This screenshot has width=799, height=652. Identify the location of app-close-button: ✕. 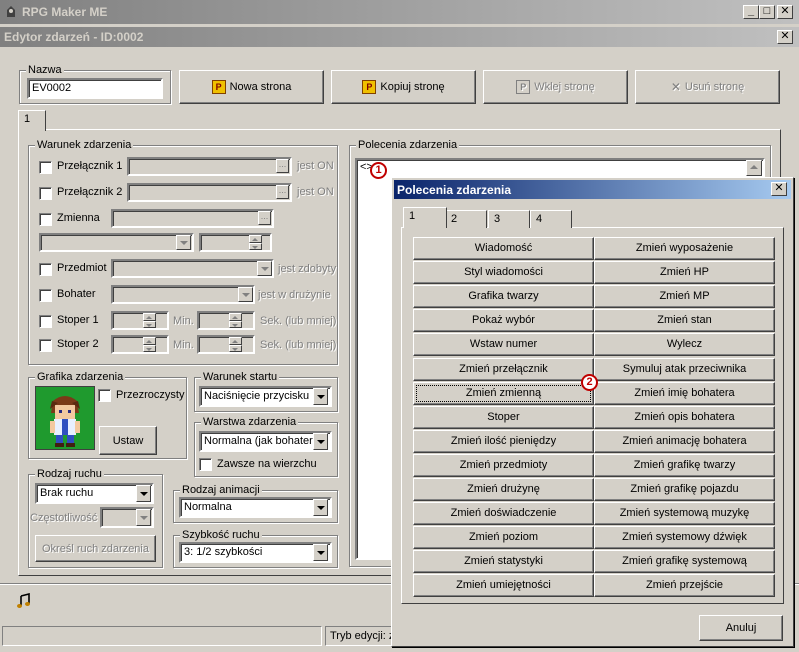
(785, 12).